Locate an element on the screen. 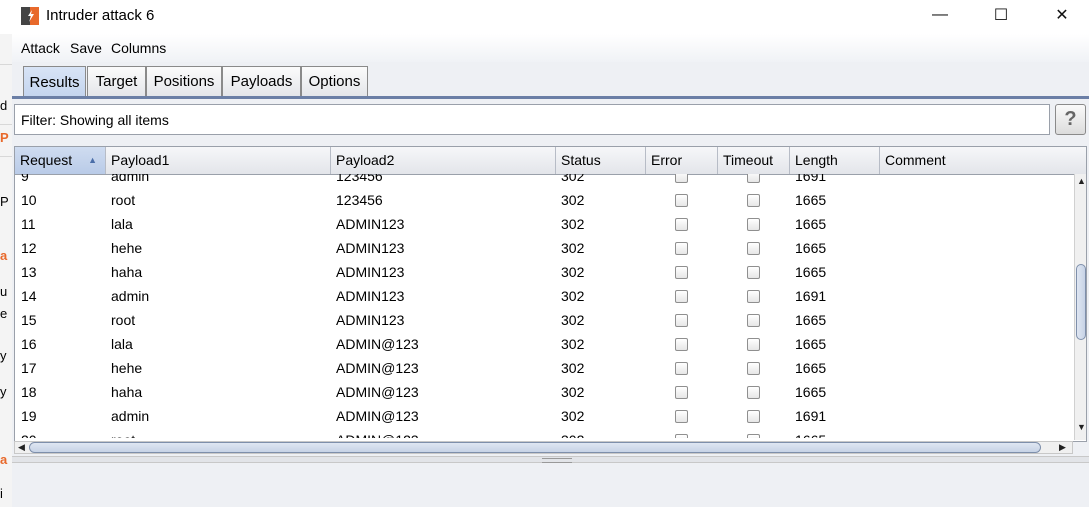  cell-request: 19 is located at coordinates (29, 416).